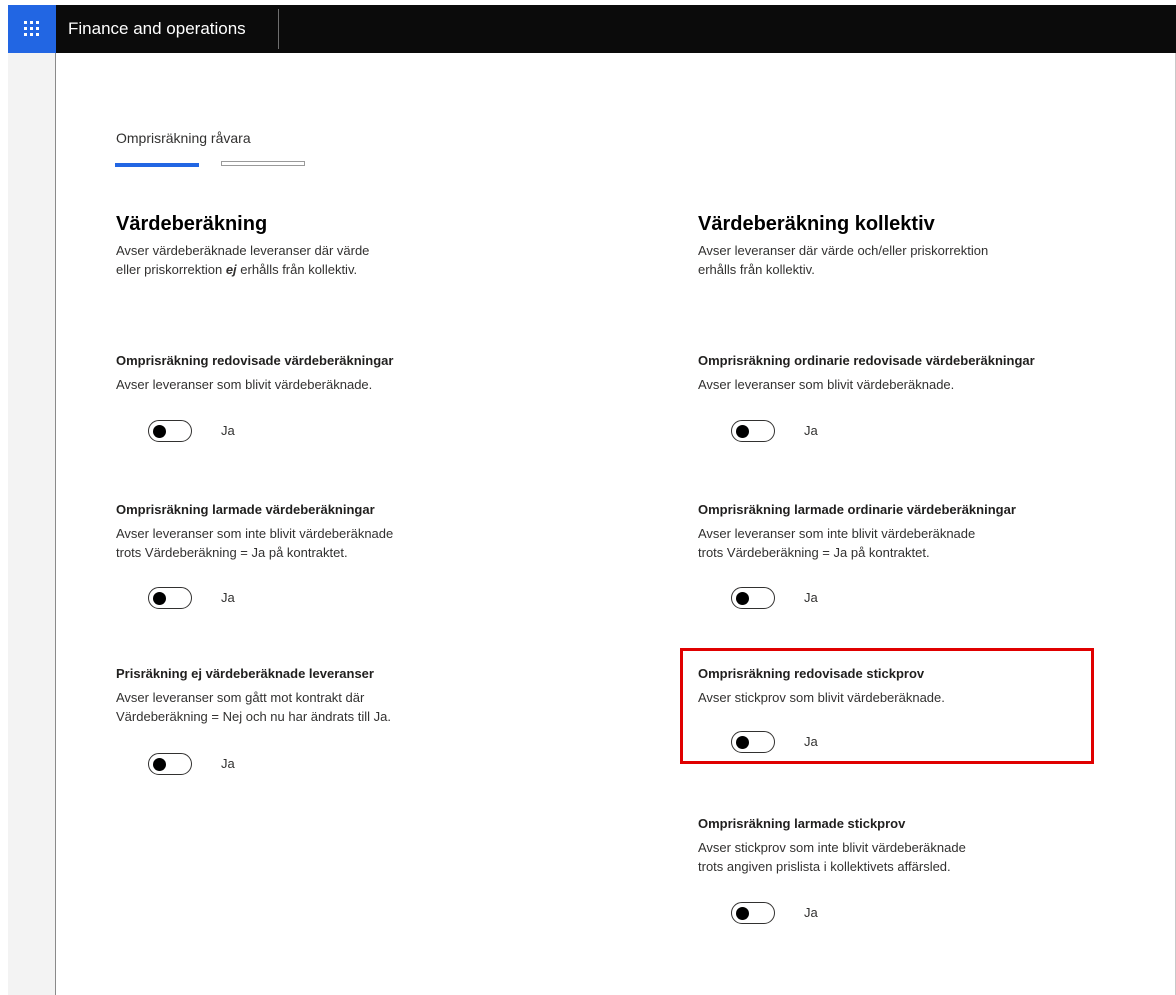  Describe the element at coordinates (170, 598) in the screenshot. I see `toggle-larmade-vardeberakningar` at that location.